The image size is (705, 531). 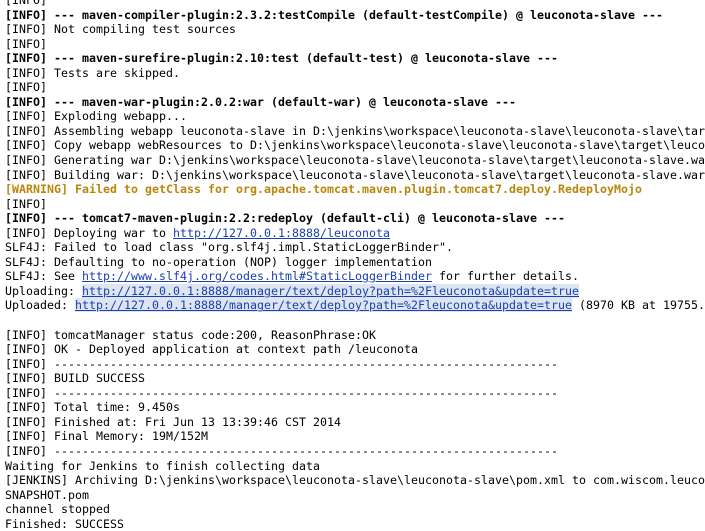 What do you see at coordinates (40, 305) in the screenshot?
I see `console-line-prefix: Uploaded:` at bounding box center [40, 305].